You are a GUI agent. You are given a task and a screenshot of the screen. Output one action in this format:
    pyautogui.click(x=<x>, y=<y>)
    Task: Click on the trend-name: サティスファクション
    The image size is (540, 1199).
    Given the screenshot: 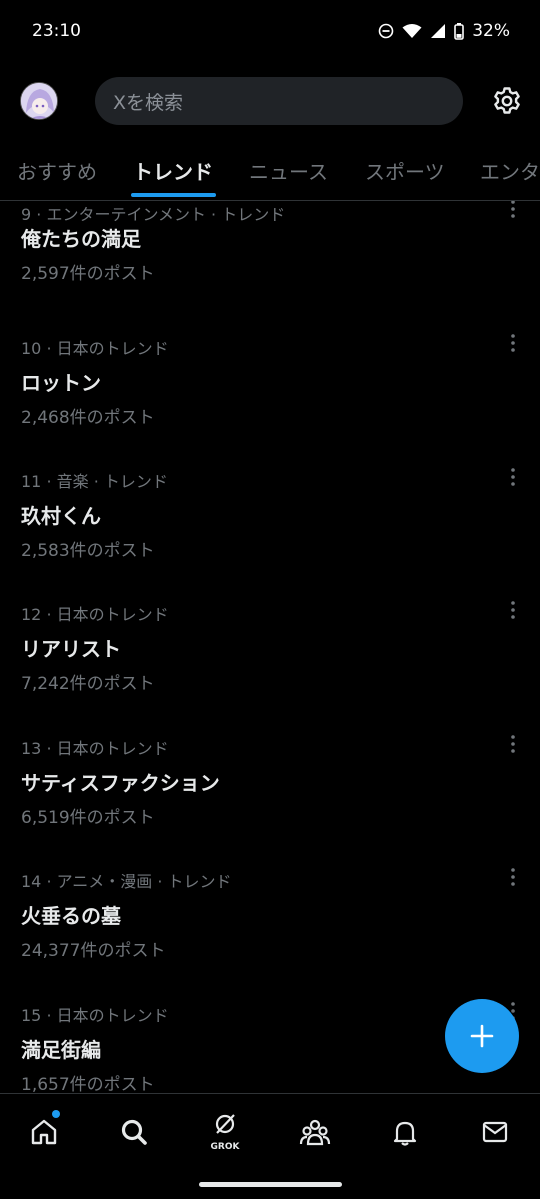 What is the action you would take?
    pyautogui.click(x=120, y=783)
    